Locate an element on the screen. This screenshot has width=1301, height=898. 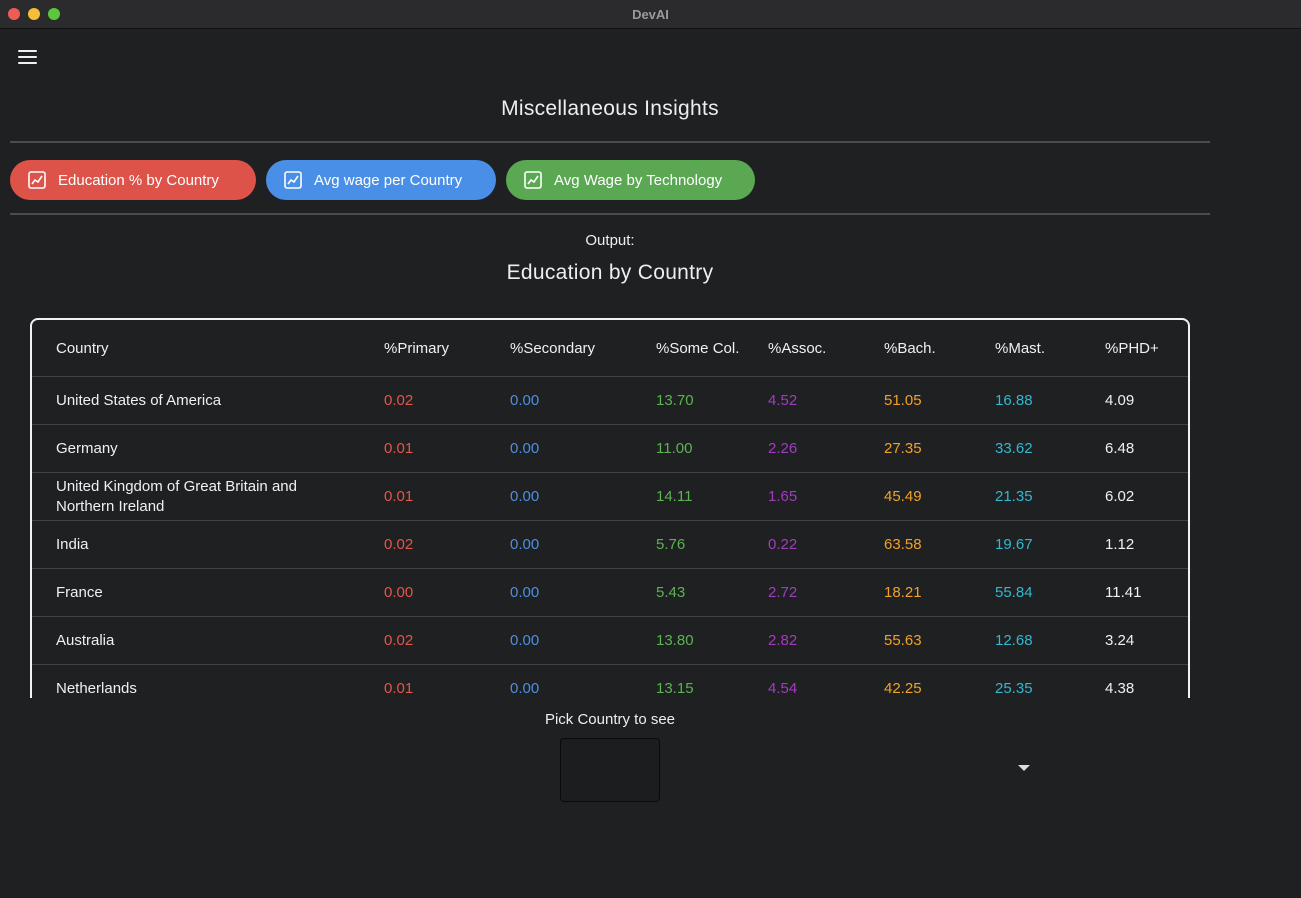
education-by-country-button: Education % by Country is located at coordinates (133, 180).